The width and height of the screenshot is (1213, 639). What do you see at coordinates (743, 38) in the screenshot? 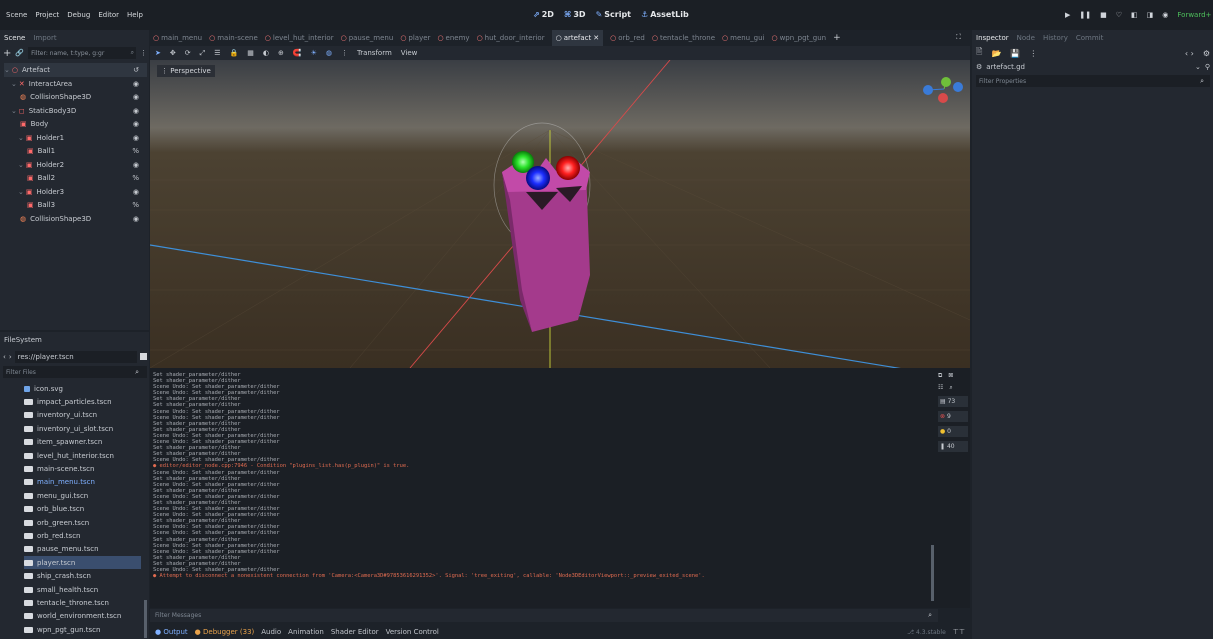
I see `tab-menu_gui: ○ menu_gui` at bounding box center [743, 38].